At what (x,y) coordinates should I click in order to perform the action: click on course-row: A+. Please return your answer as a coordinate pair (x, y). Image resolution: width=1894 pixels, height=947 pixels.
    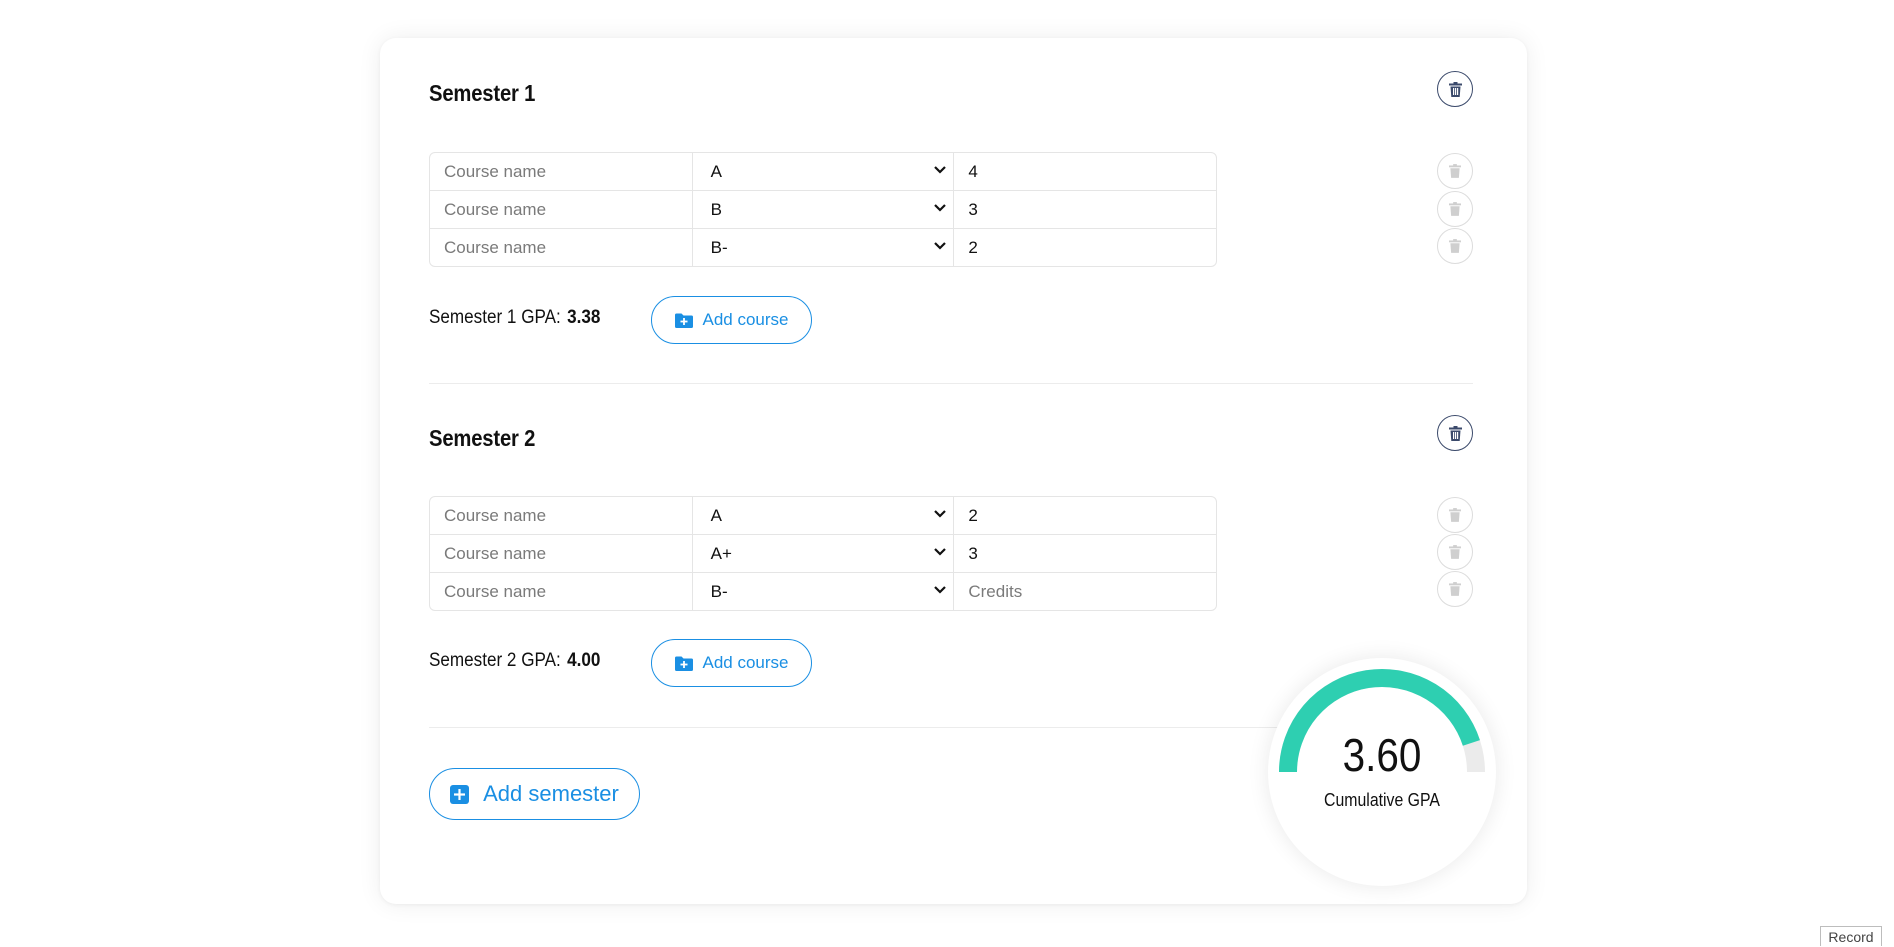
    Looking at the image, I should click on (823, 553).